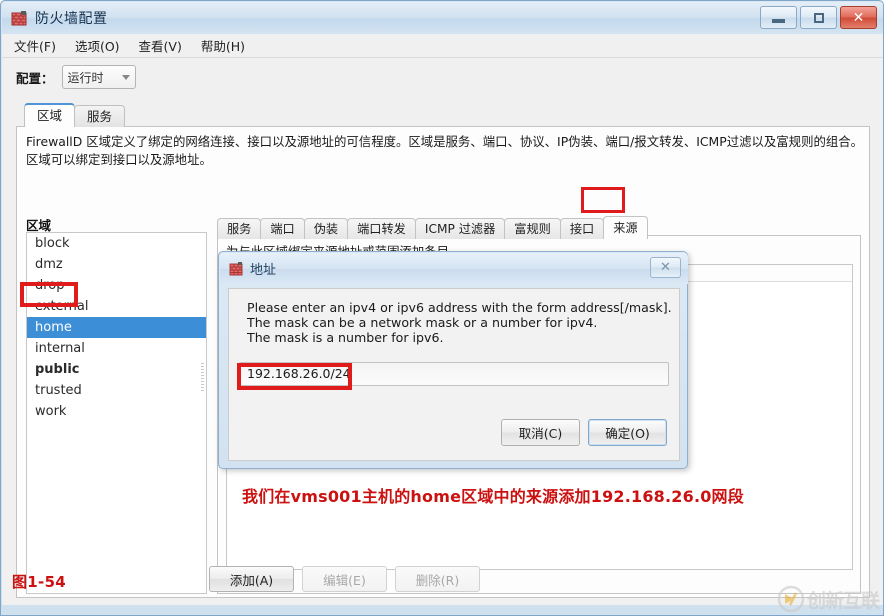  I want to click on tab-services: 服务, so click(100, 116).